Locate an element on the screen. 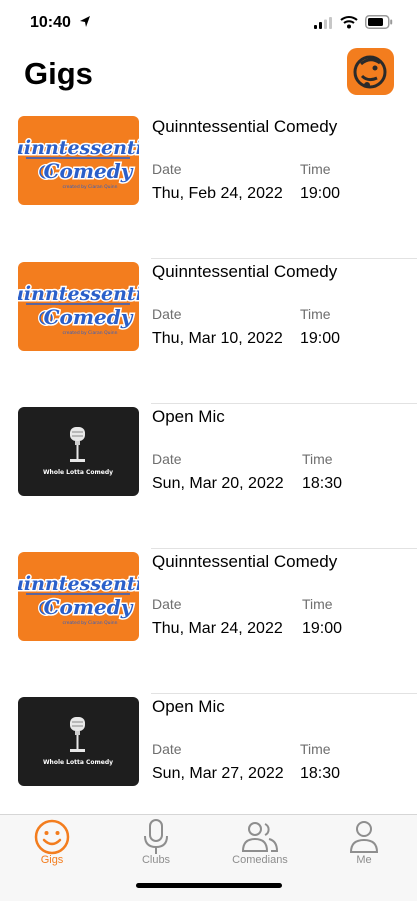 This screenshot has width=417, height=901. tab-label: Gigs is located at coordinates (52, 860).